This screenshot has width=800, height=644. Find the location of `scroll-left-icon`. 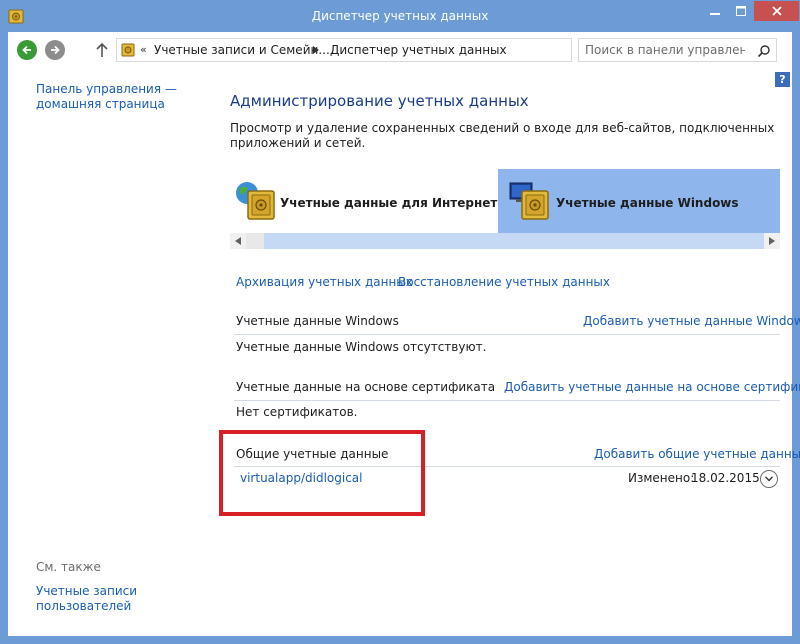

scroll-left-icon is located at coordinates (238, 241).